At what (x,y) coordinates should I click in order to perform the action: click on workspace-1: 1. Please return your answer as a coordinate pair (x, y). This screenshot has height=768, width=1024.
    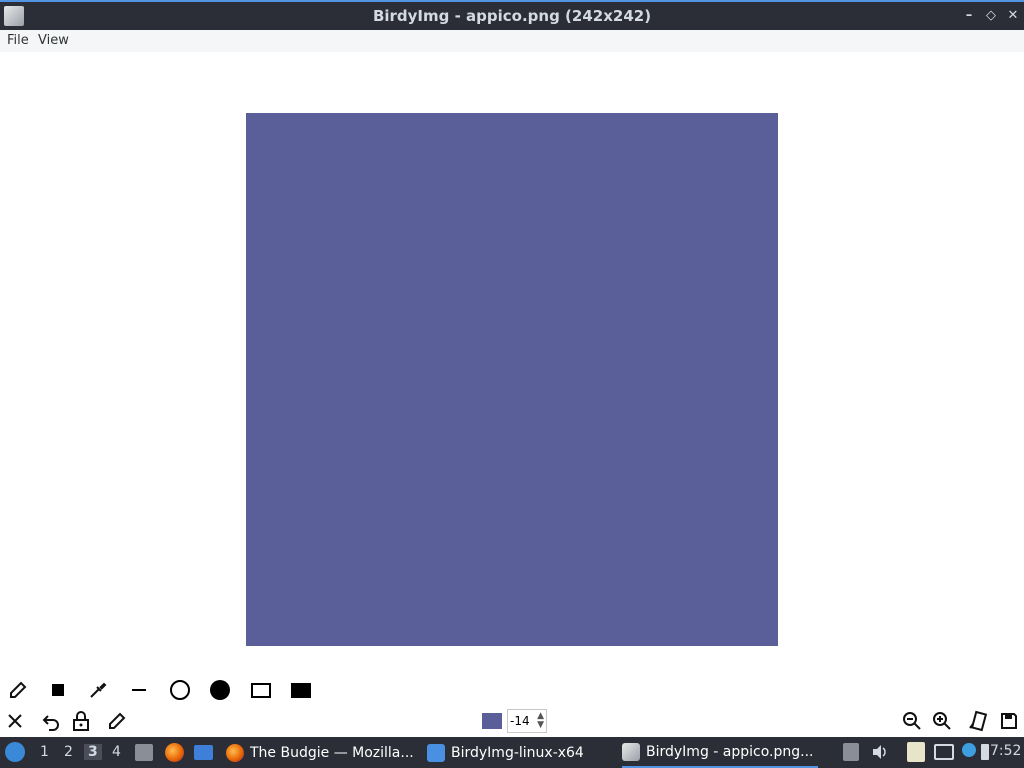
    Looking at the image, I should click on (44, 752).